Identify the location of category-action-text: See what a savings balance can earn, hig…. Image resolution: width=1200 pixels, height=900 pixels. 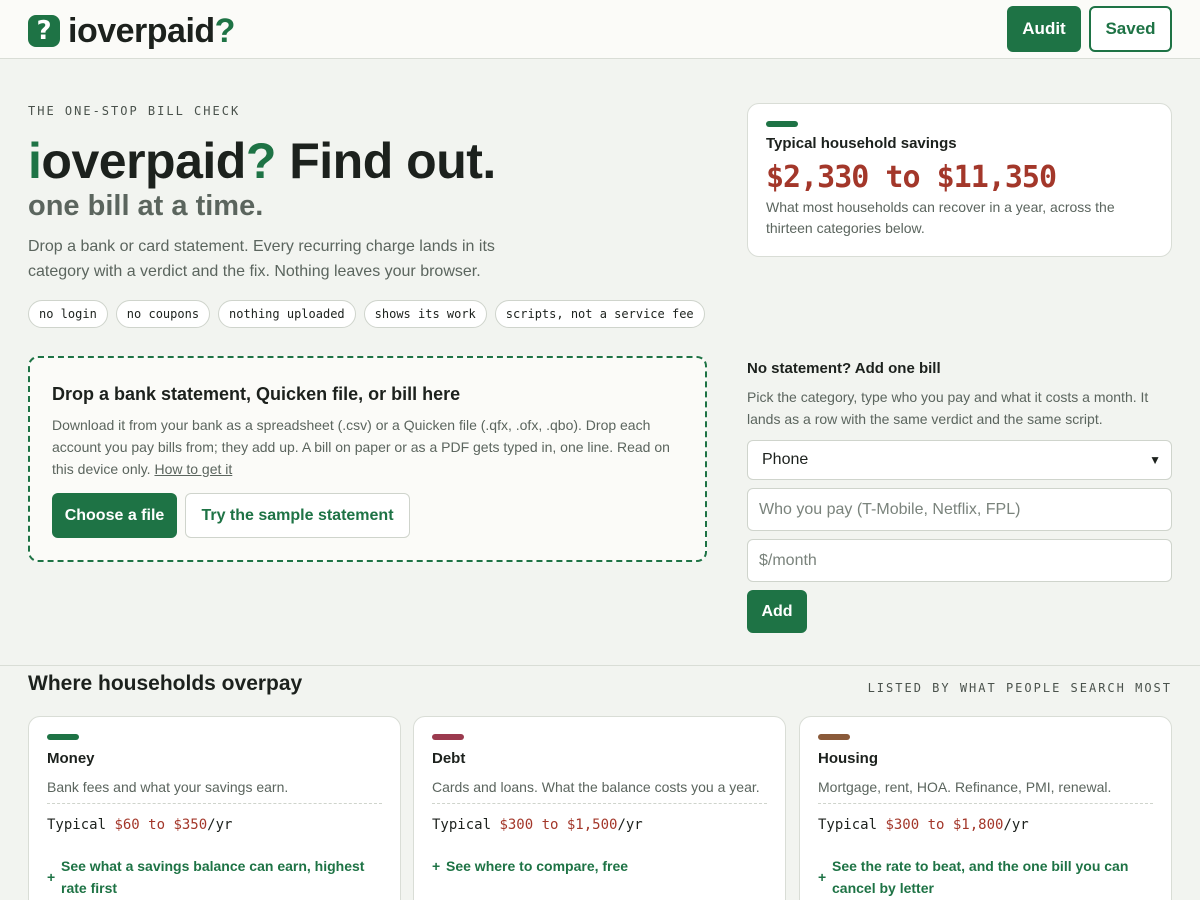
(213, 877).